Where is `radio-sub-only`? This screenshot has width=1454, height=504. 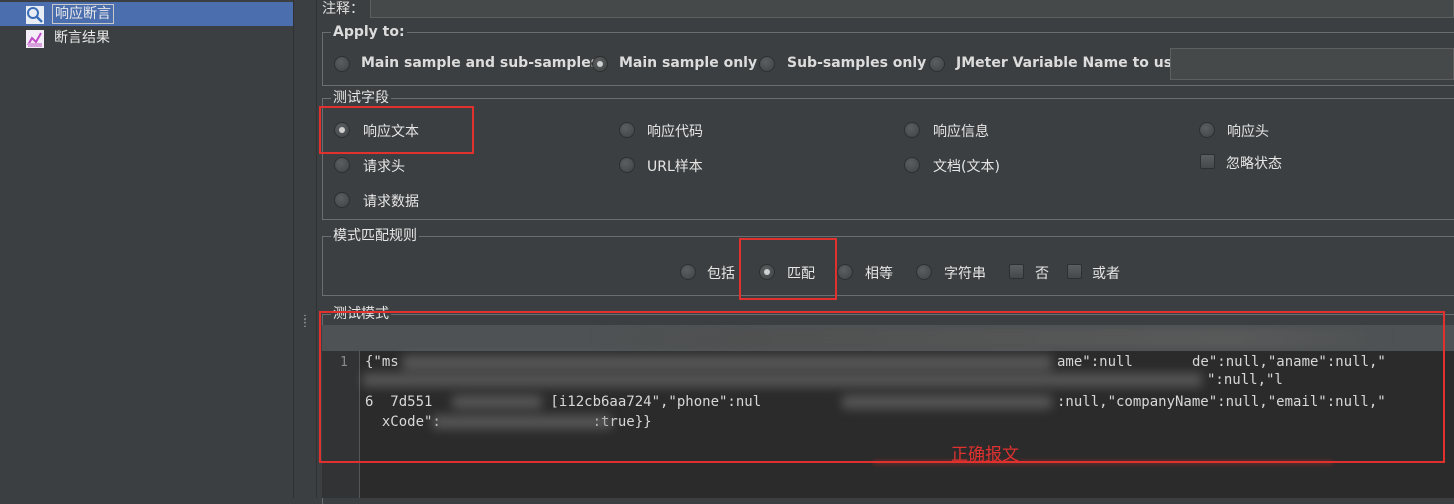
radio-sub-only is located at coordinates (767, 64).